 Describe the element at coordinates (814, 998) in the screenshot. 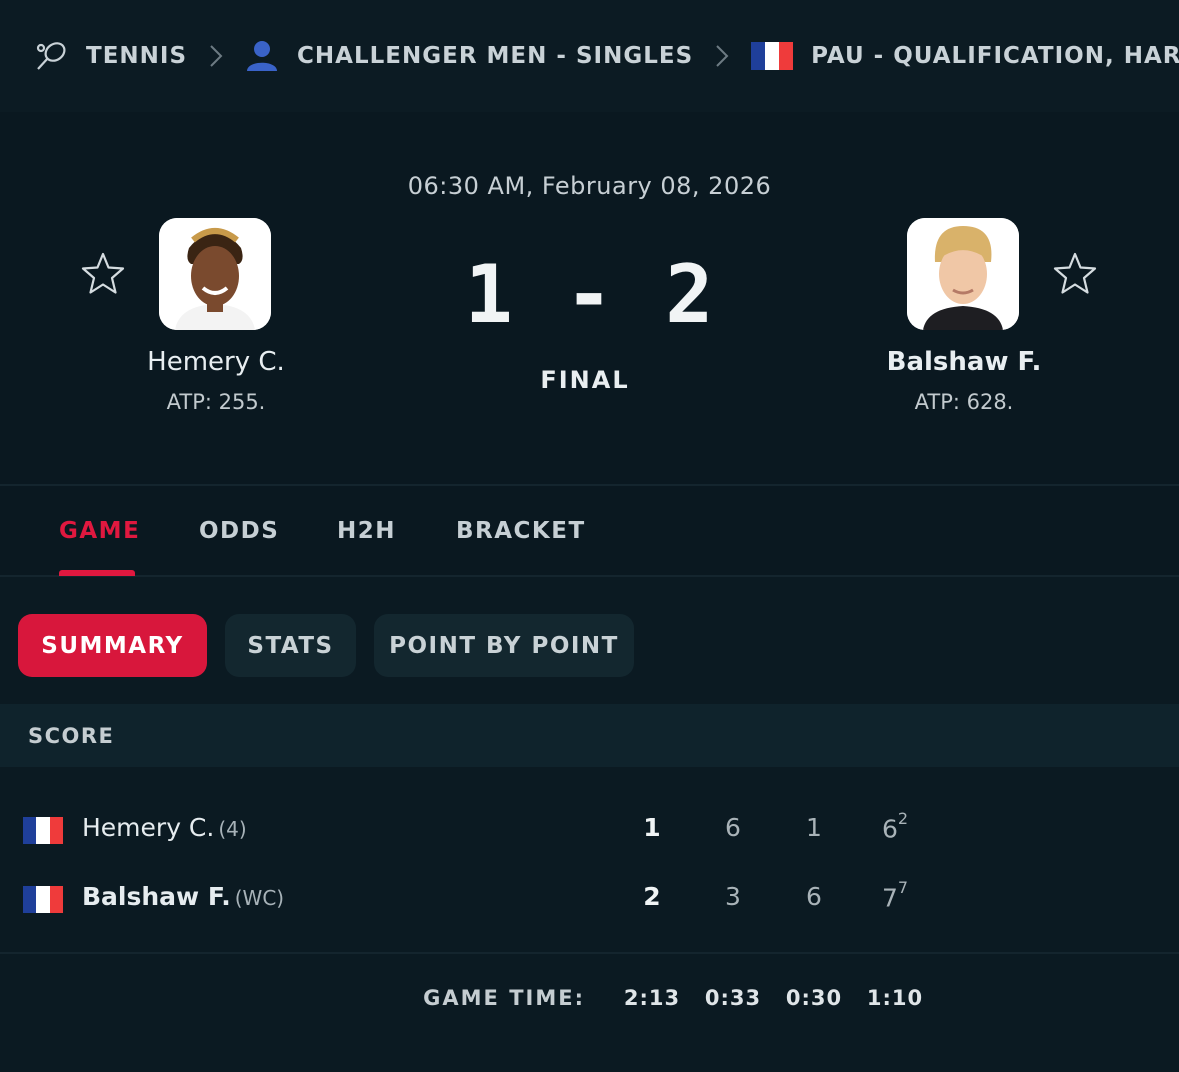

I see `game-time-set-2: 0:30` at that location.